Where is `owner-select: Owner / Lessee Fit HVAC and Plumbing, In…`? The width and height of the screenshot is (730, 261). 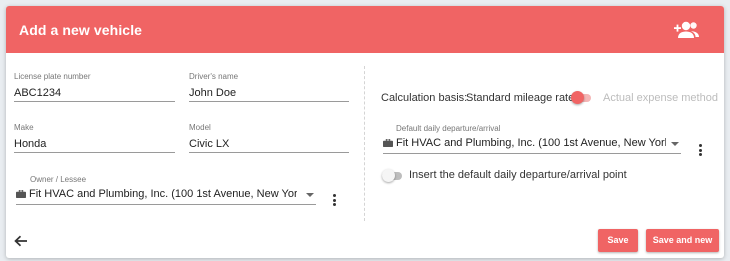
owner-select: Owner / Lessee Fit HVAC and Plumbing, In… is located at coordinates (166, 190).